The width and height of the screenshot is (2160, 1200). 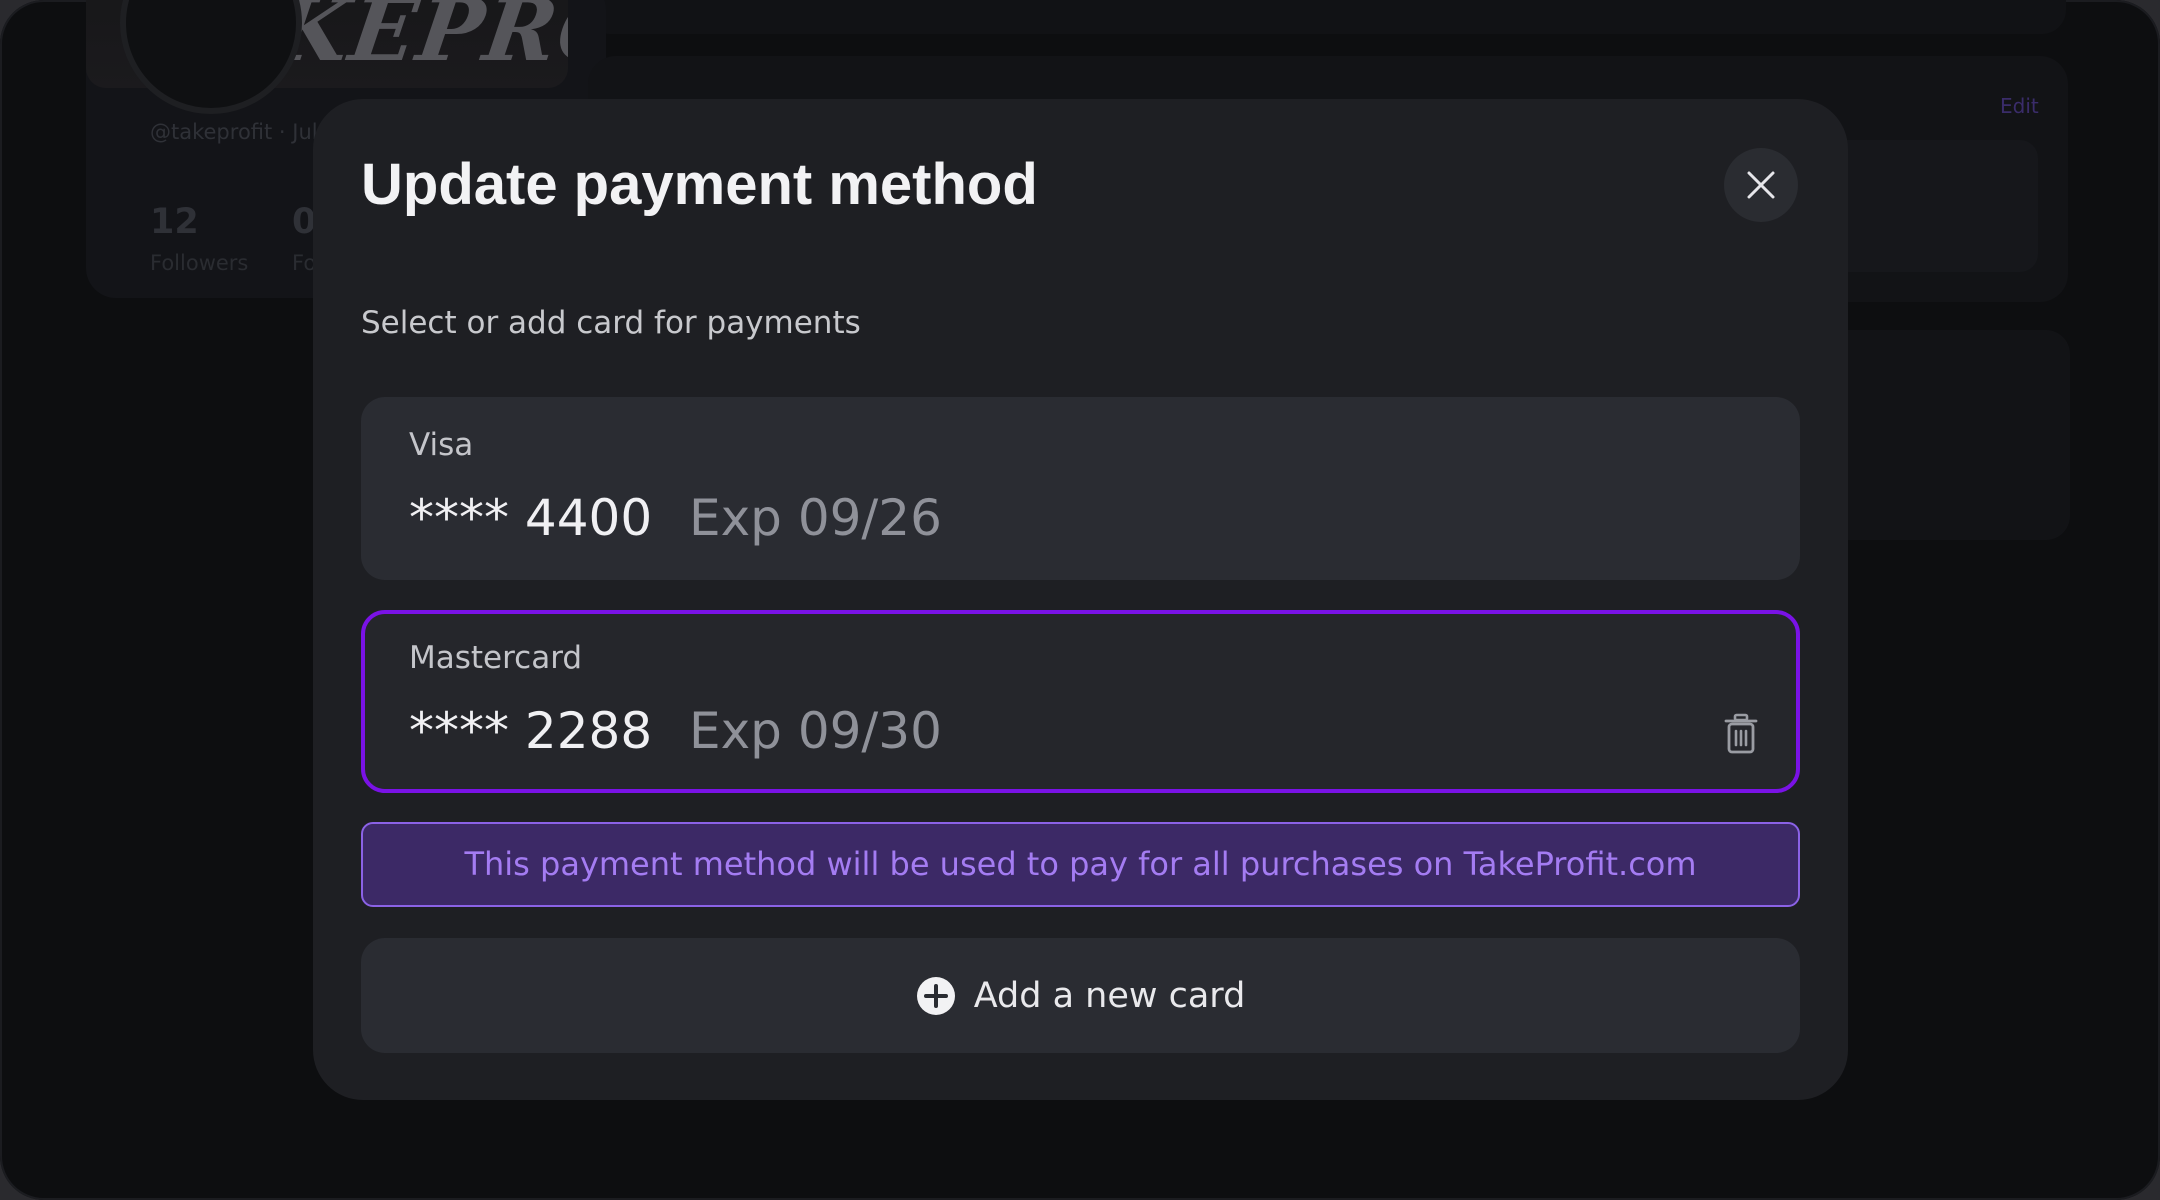 I want to click on add-card-content: Add a new card, so click(x=1080, y=995).